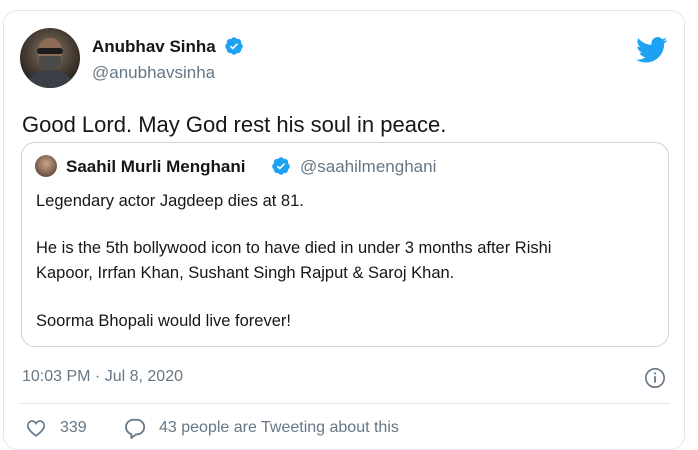  I want to click on quoted-text-line: Soorma Bhopali would live forever!, so click(163, 321).